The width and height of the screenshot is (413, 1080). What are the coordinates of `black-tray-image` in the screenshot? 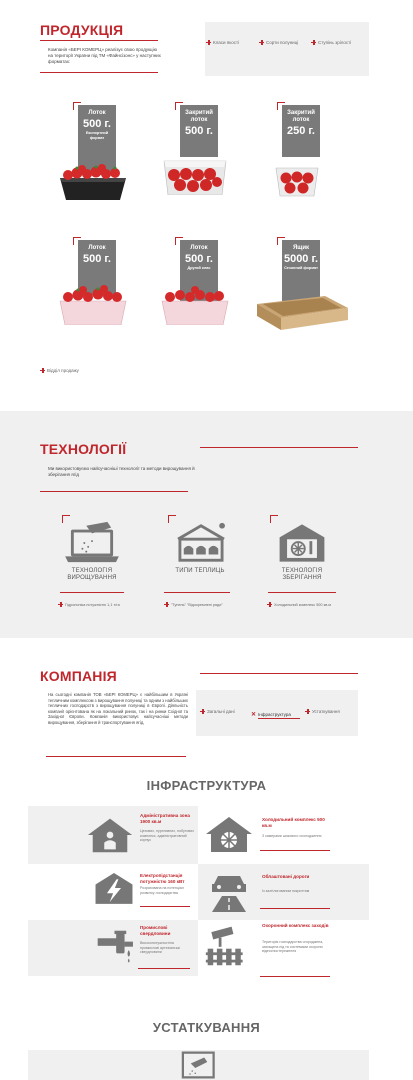 It's located at (93, 182).